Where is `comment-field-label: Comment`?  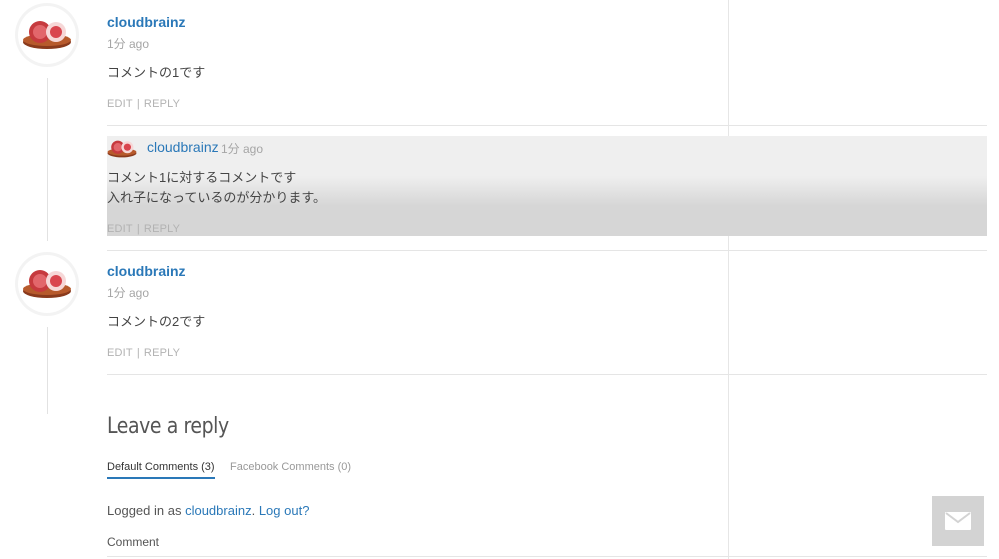 comment-field-label: Comment is located at coordinates (133, 542).